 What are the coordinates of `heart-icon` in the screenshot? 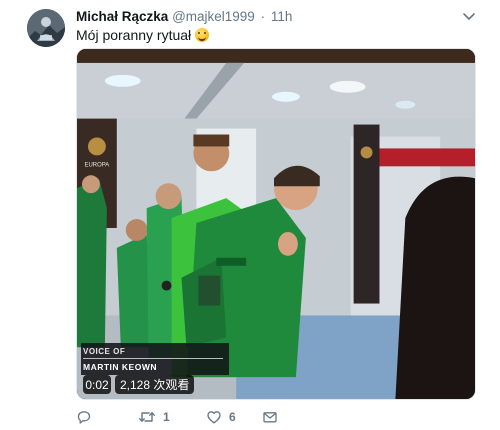 It's located at (214, 417).